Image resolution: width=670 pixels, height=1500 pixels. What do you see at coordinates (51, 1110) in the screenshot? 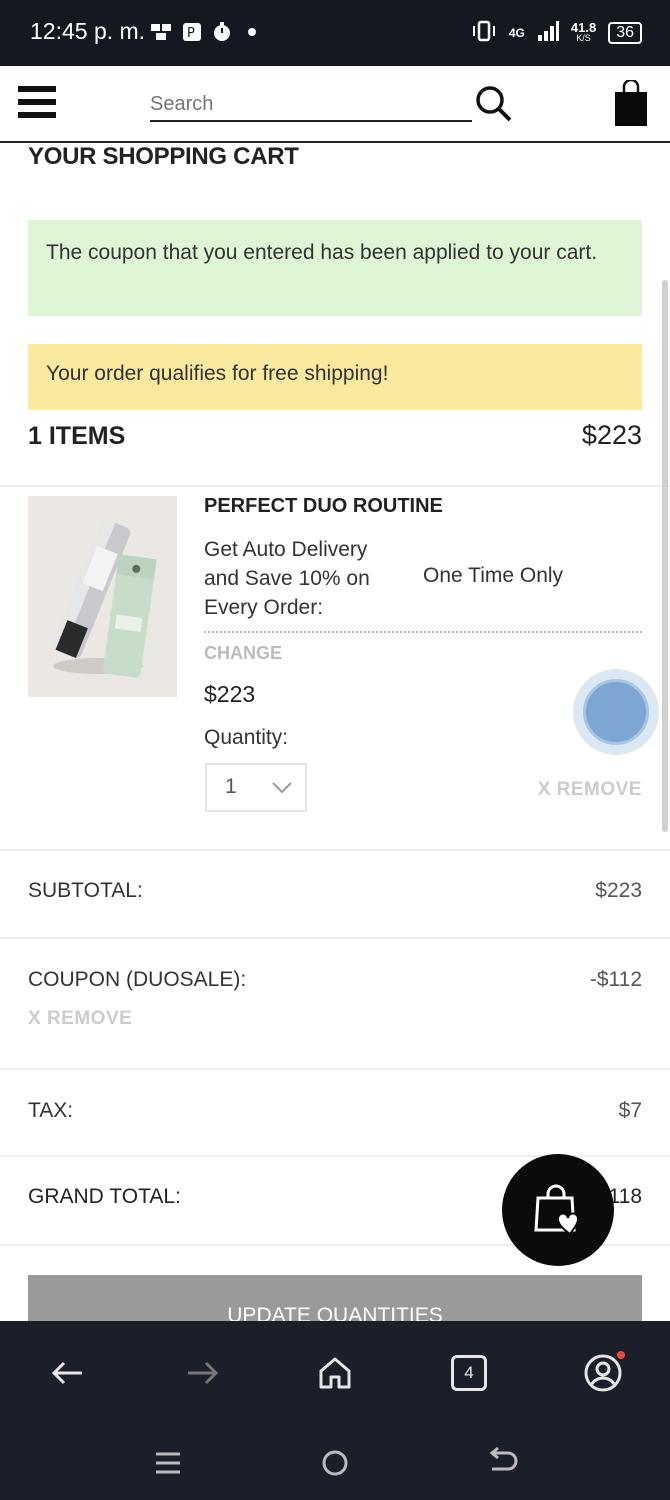
I see `tax-label: TAX:` at bounding box center [51, 1110].